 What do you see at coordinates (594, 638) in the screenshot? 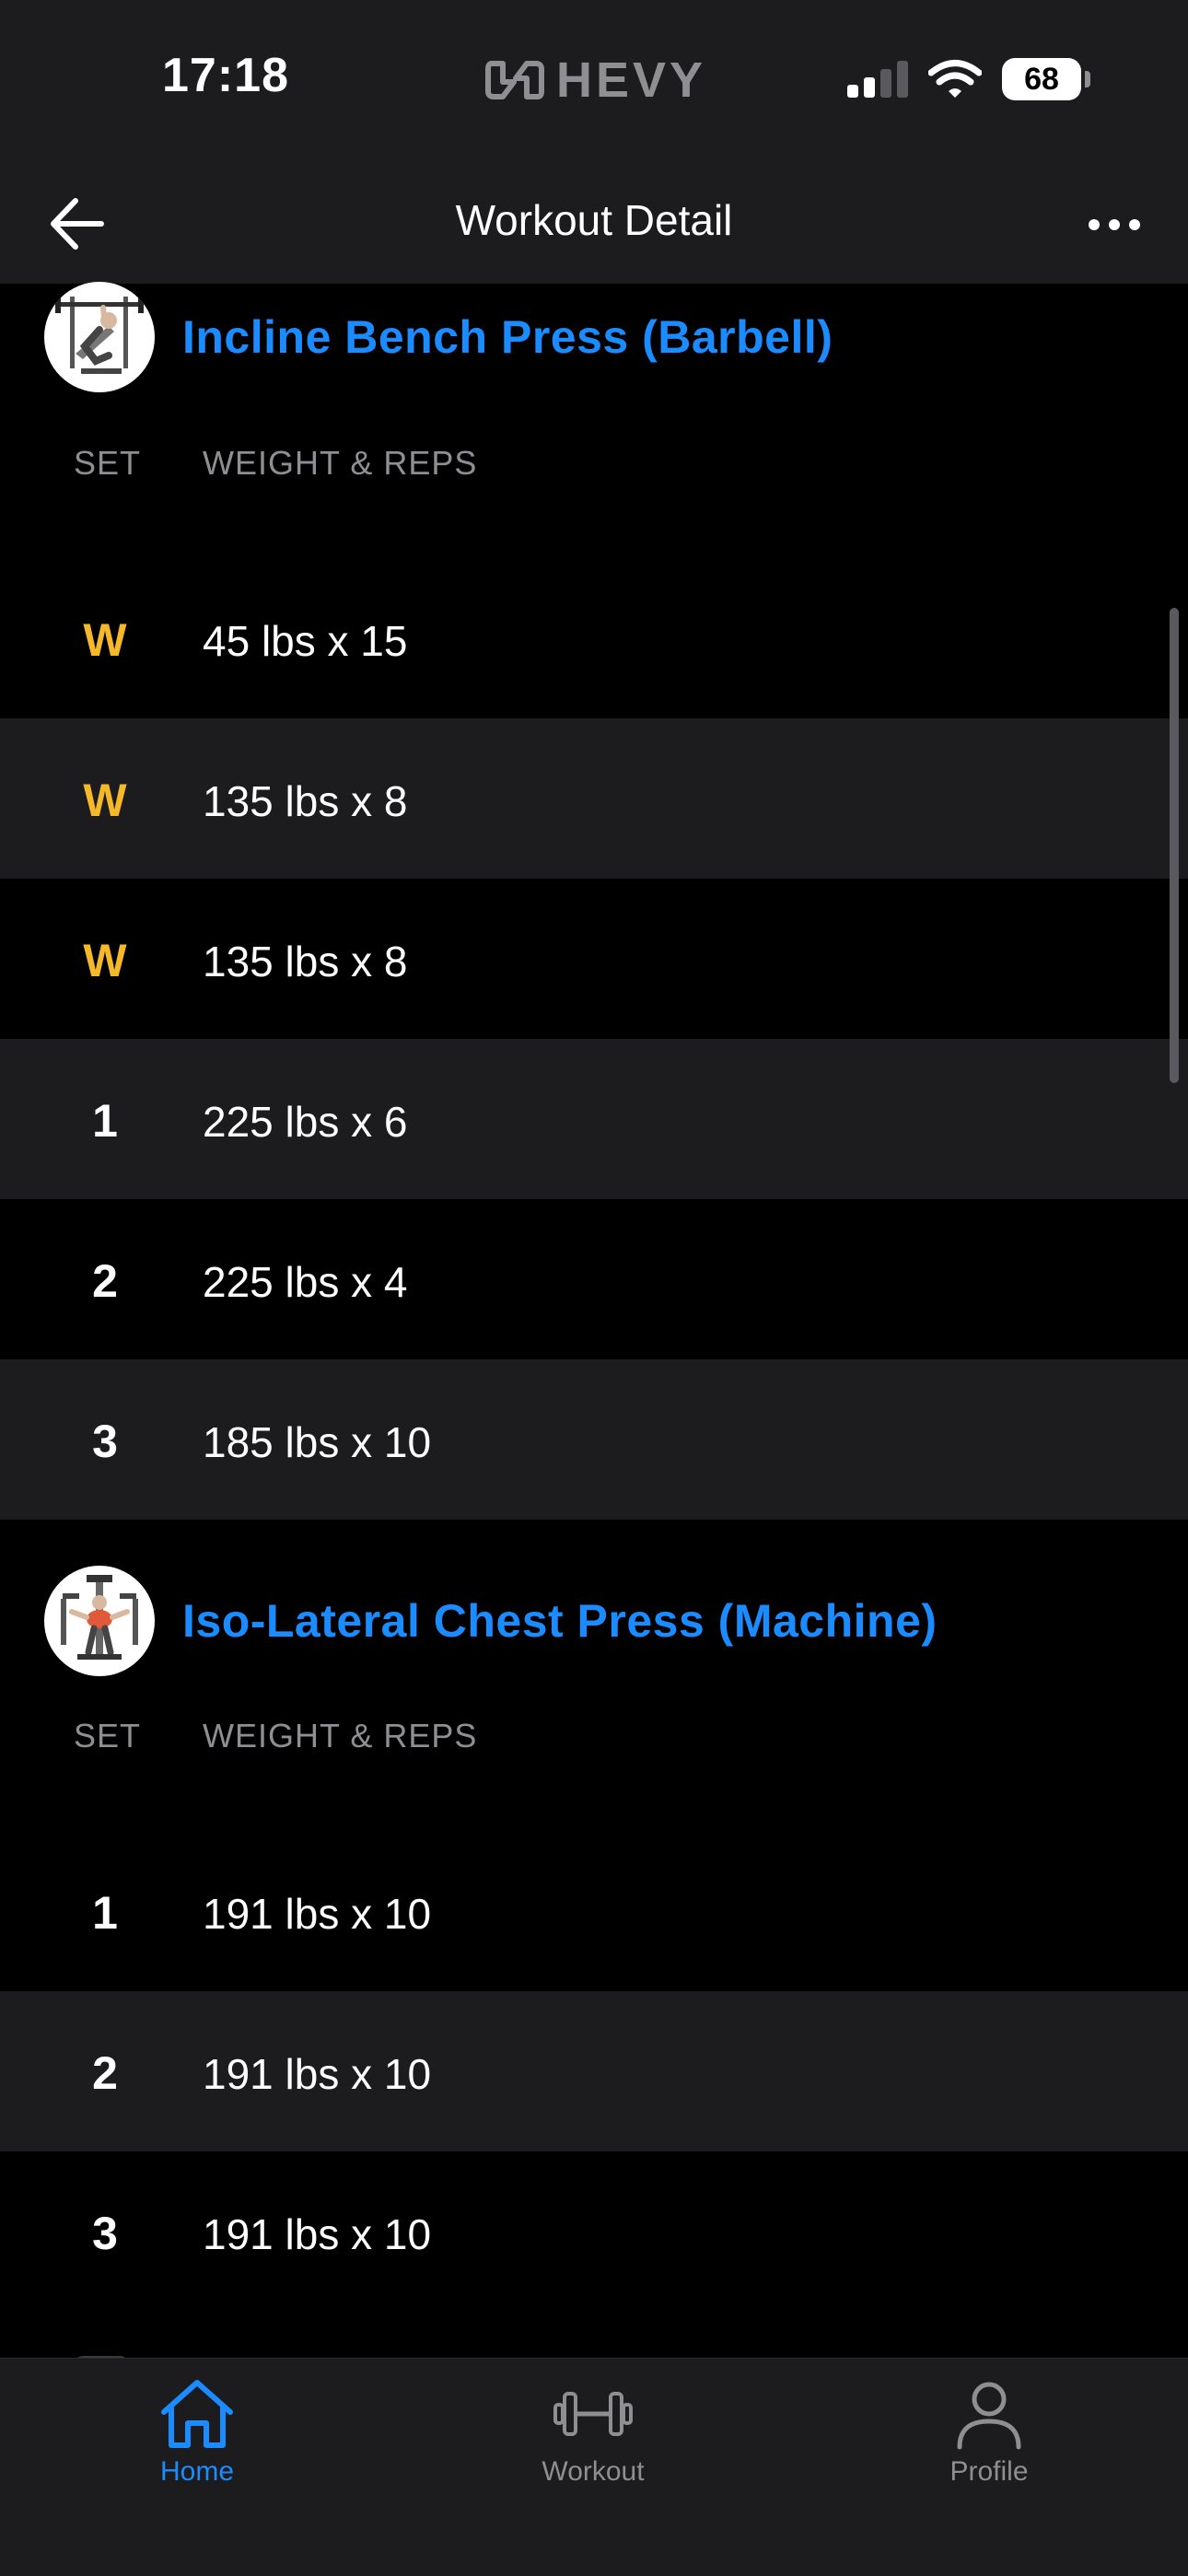
I see `set-row: W 45 lbs x 15` at bounding box center [594, 638].